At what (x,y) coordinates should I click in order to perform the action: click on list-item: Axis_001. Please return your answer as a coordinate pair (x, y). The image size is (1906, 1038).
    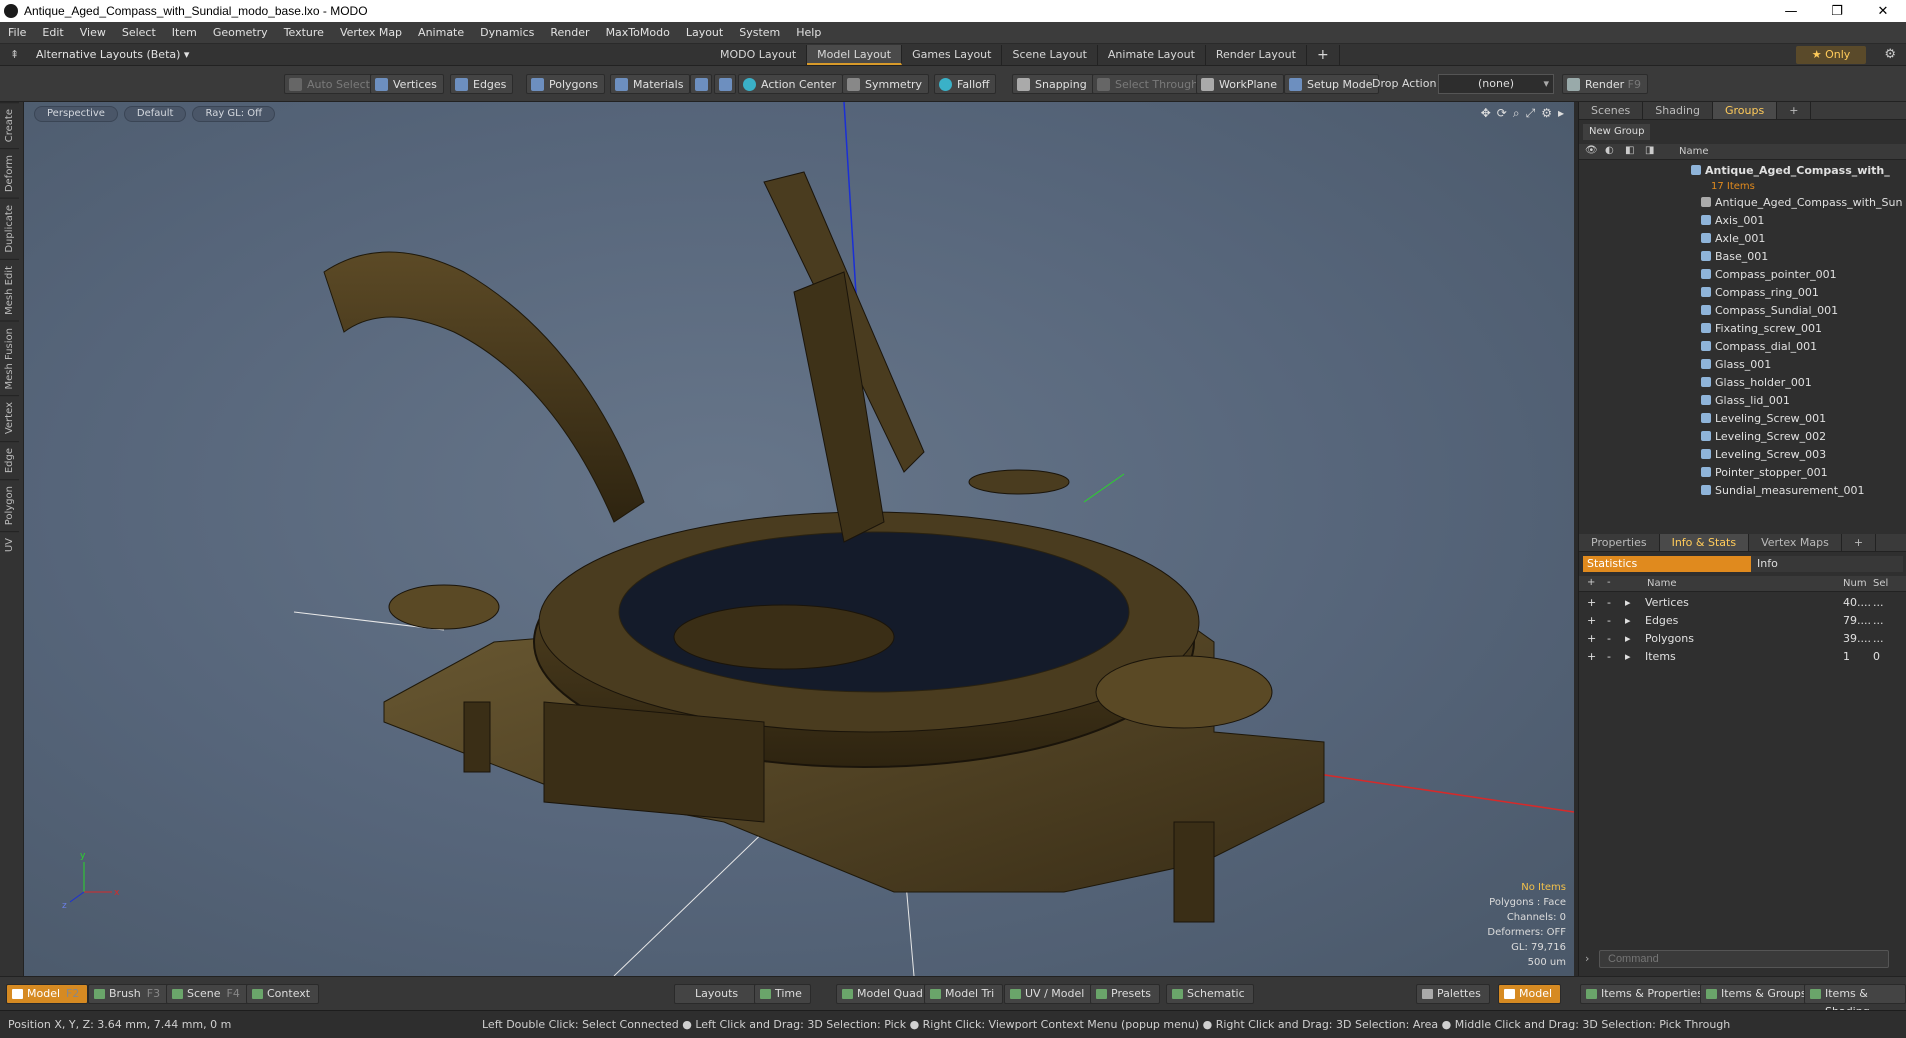
    Looking at the image, I should click on (1742, 221).